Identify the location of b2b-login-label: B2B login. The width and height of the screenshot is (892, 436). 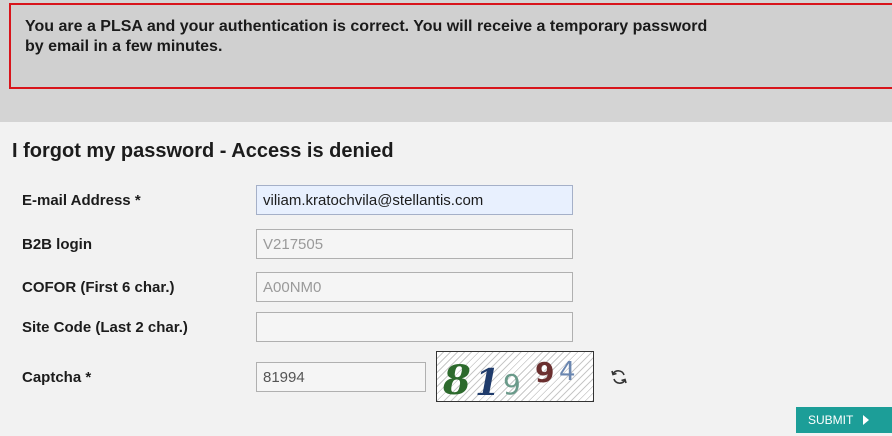
(57, 244).